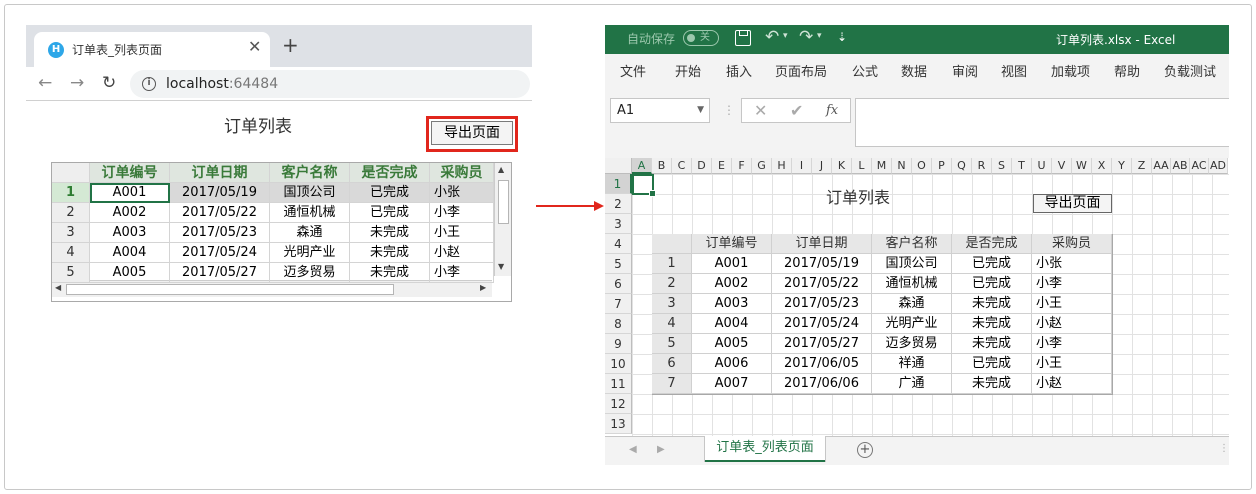 This screenshot has width=1256, height=494. What do you see at coordinates (662, 166) in the screenshot?
I see `column-header: B` at bounding box center [662, 166].